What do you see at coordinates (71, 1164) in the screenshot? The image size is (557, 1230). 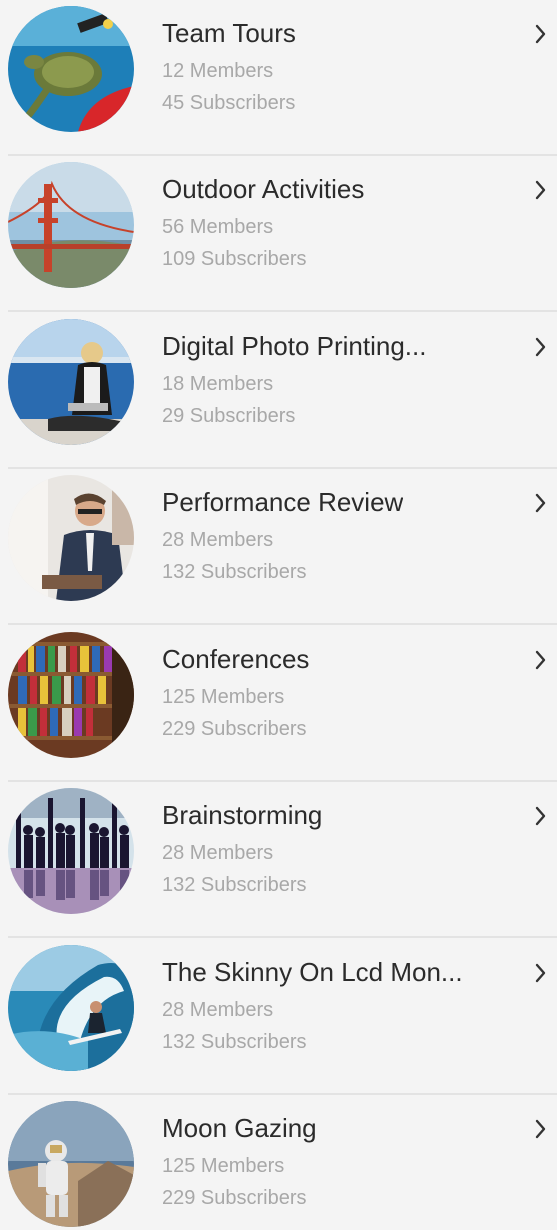 I see `group-avatar-moon-gazing` at bounding box center [71, 1164].